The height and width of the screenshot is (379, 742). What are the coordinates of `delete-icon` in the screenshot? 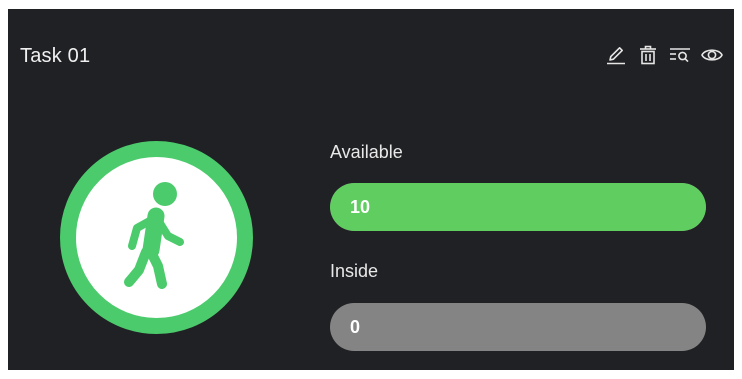 It's located at (648, 55).